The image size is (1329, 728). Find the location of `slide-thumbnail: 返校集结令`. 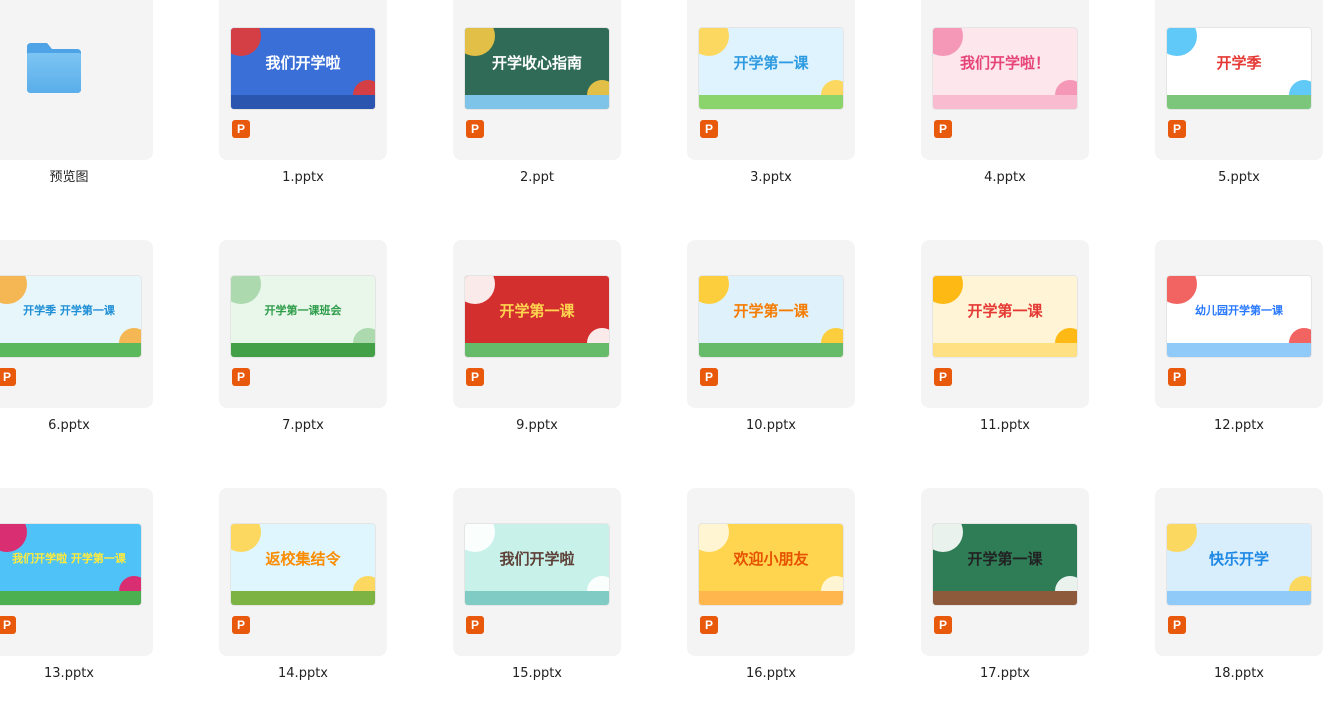

slide-thumbnail: 返校集结令 is located at coordinates (303, 564).